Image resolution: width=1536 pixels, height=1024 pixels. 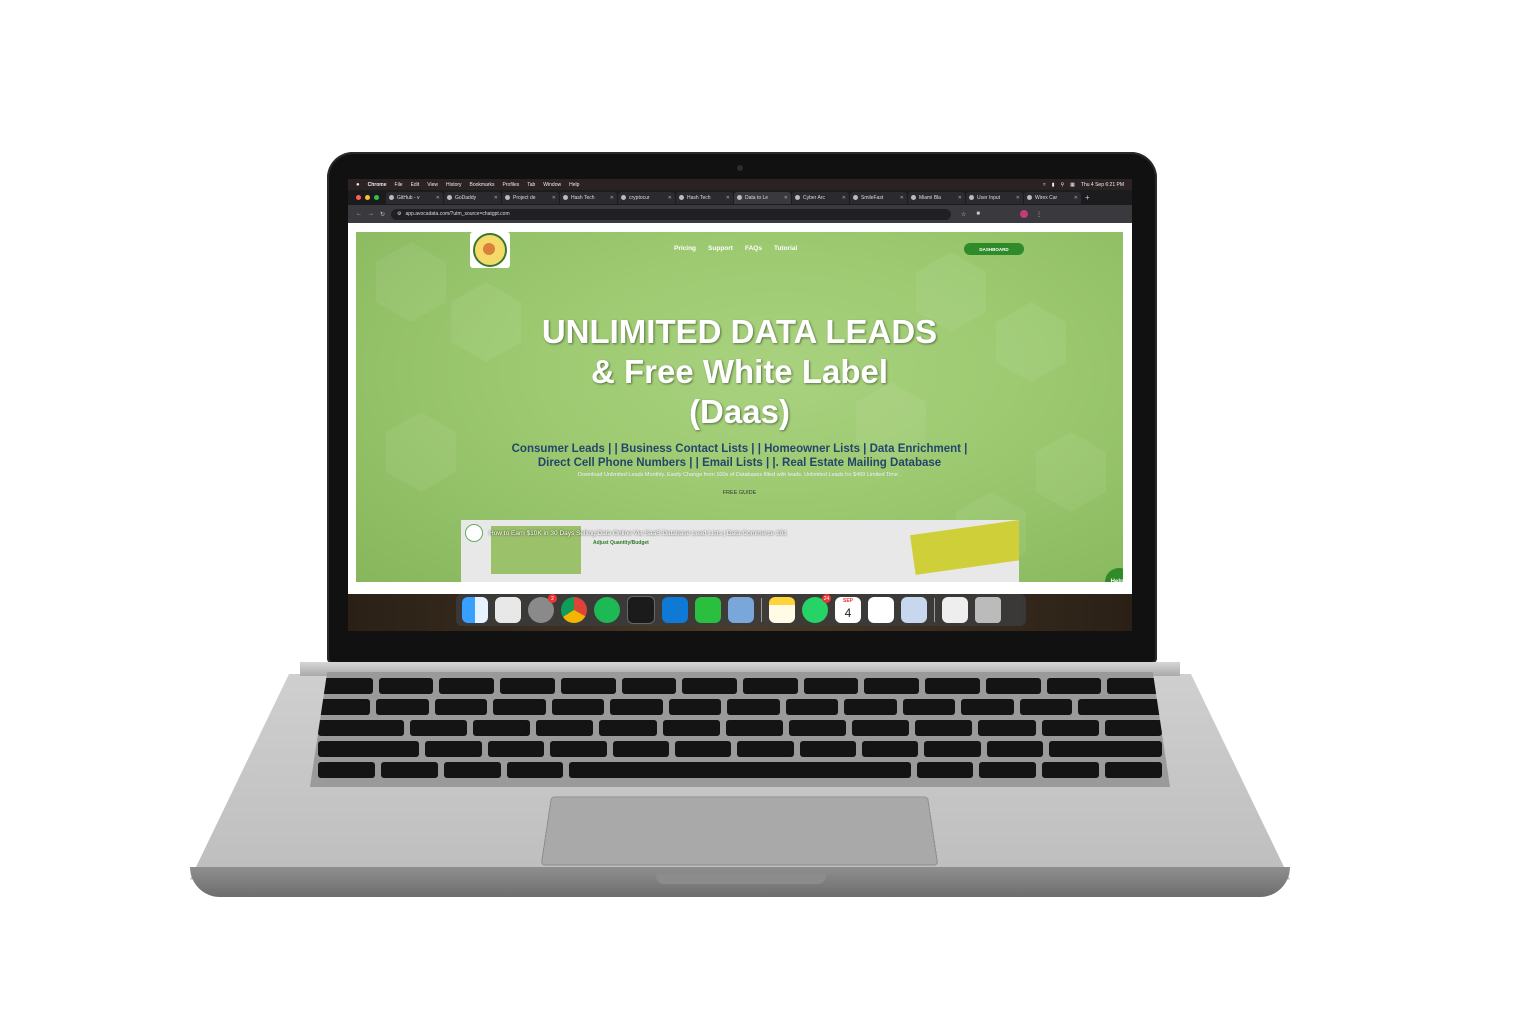 What do you see at coordinates (621, 543) in the screenshot?
I see `video-sublabel: Adjust Quantity/Budget` at bounding box center [621, 543].